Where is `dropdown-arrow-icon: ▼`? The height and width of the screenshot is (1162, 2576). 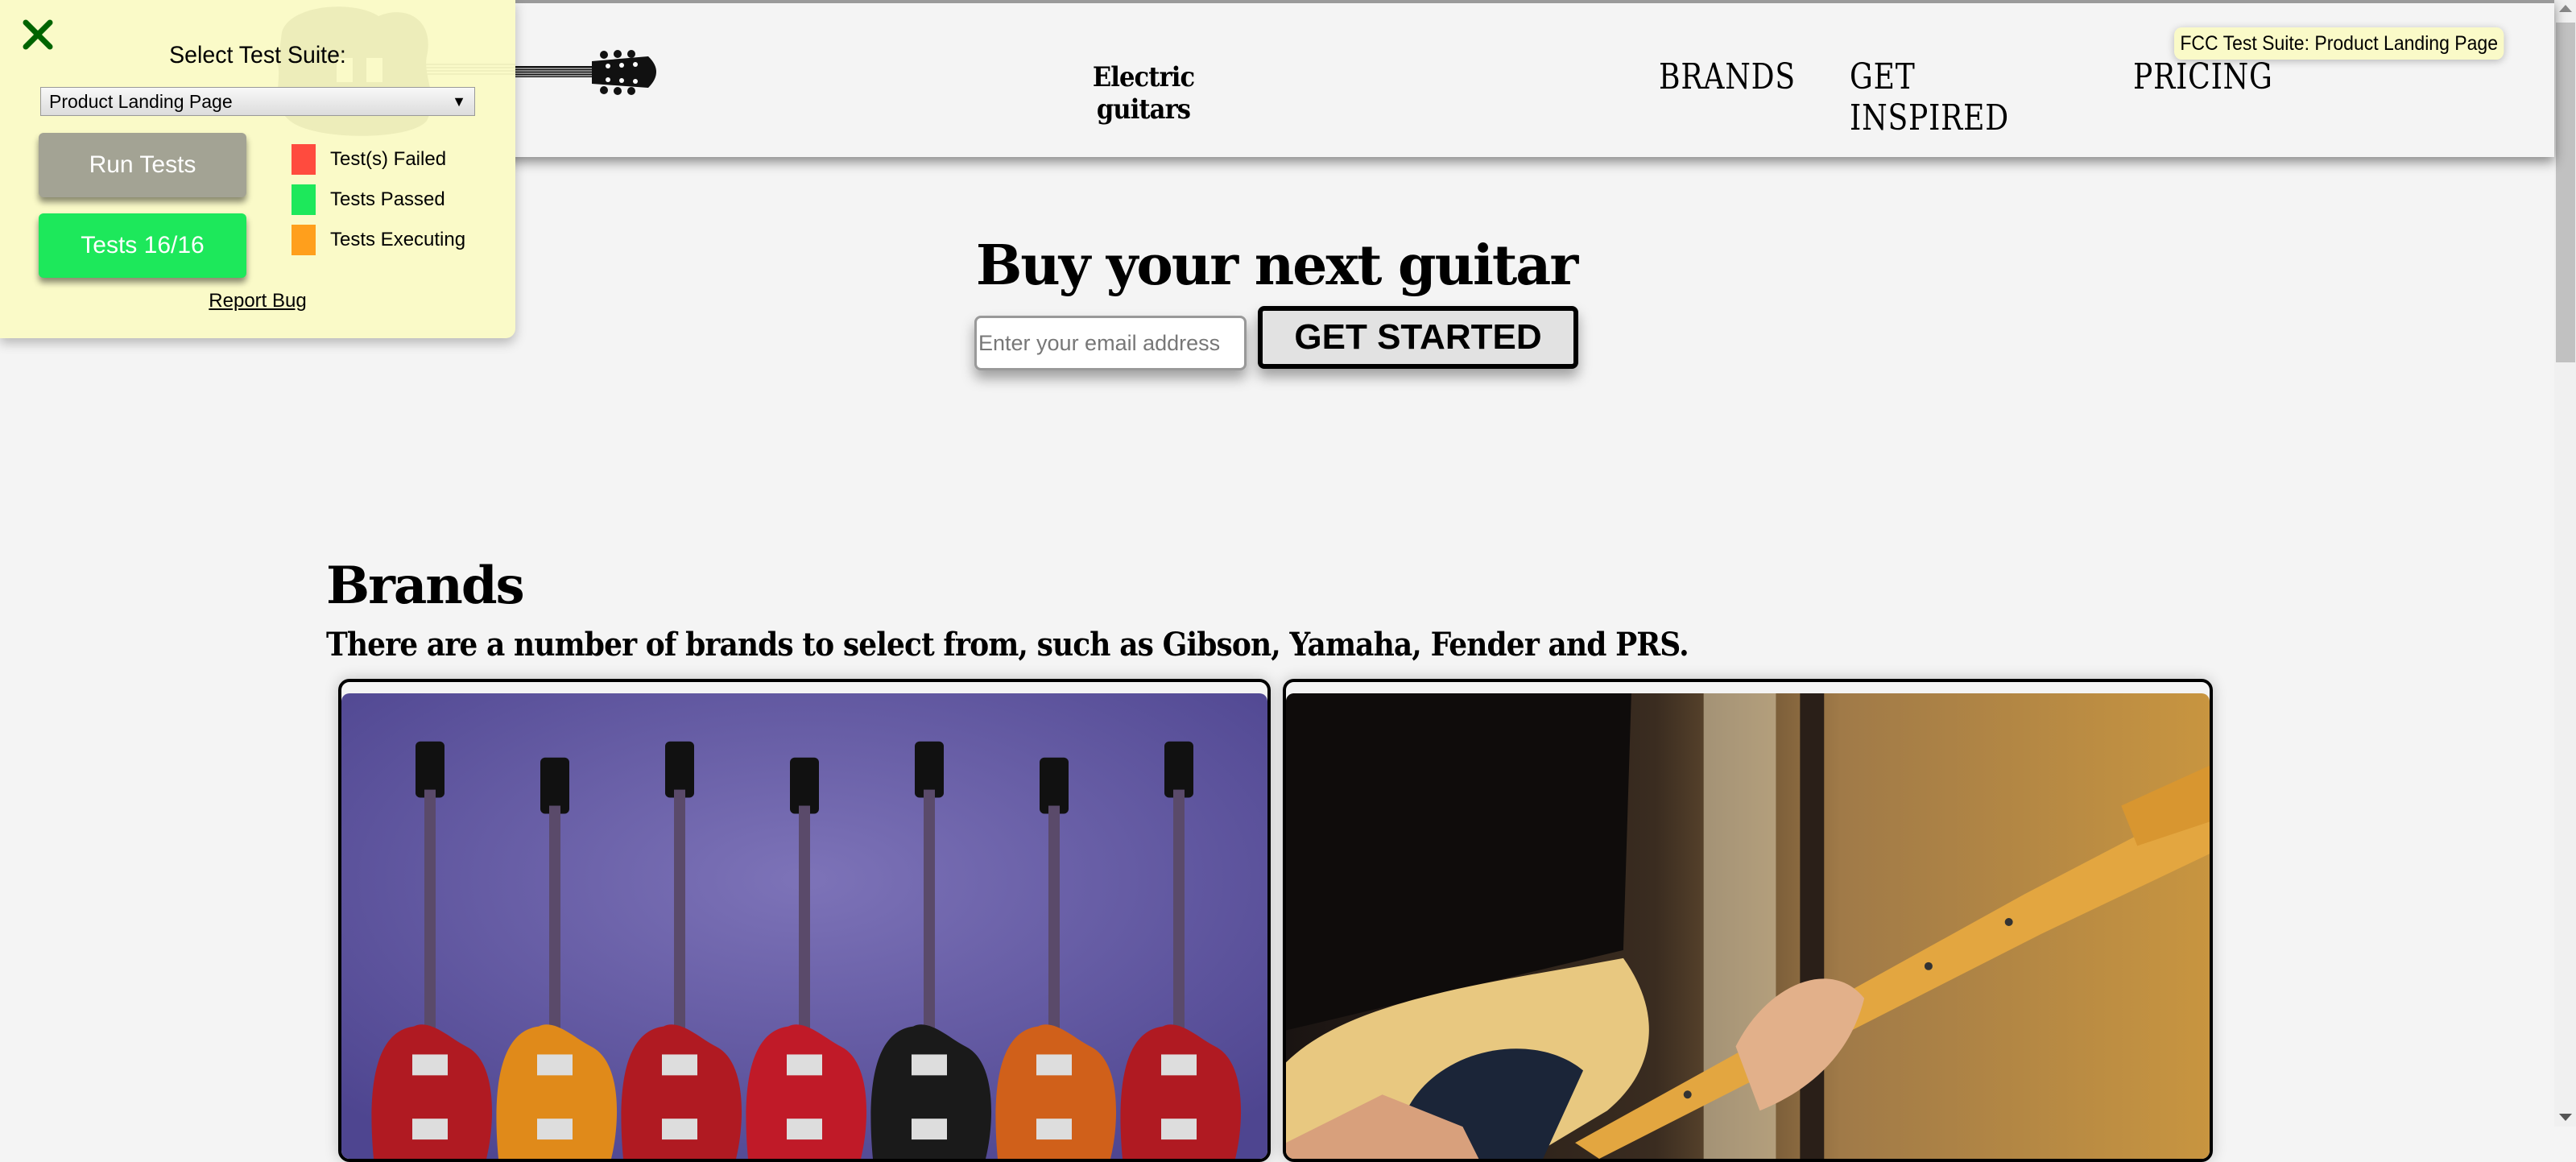 dropdown-arrow-icon: ▼ is located at coordinates (459, 101).